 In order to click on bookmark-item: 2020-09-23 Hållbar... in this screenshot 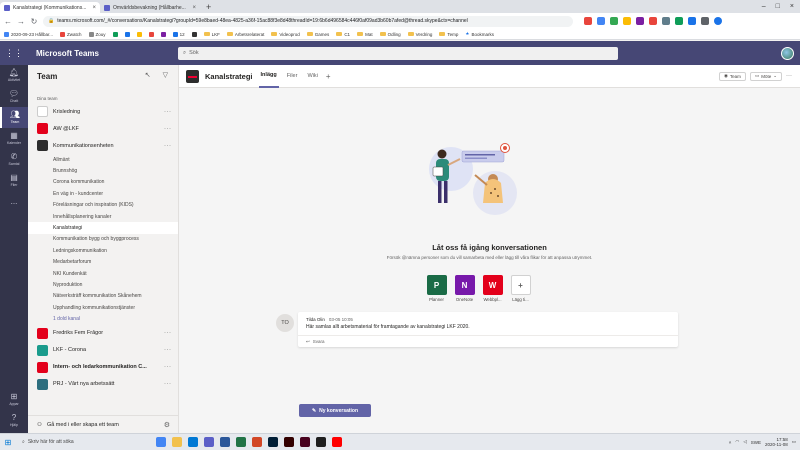, I will do `click(28, 34)`.